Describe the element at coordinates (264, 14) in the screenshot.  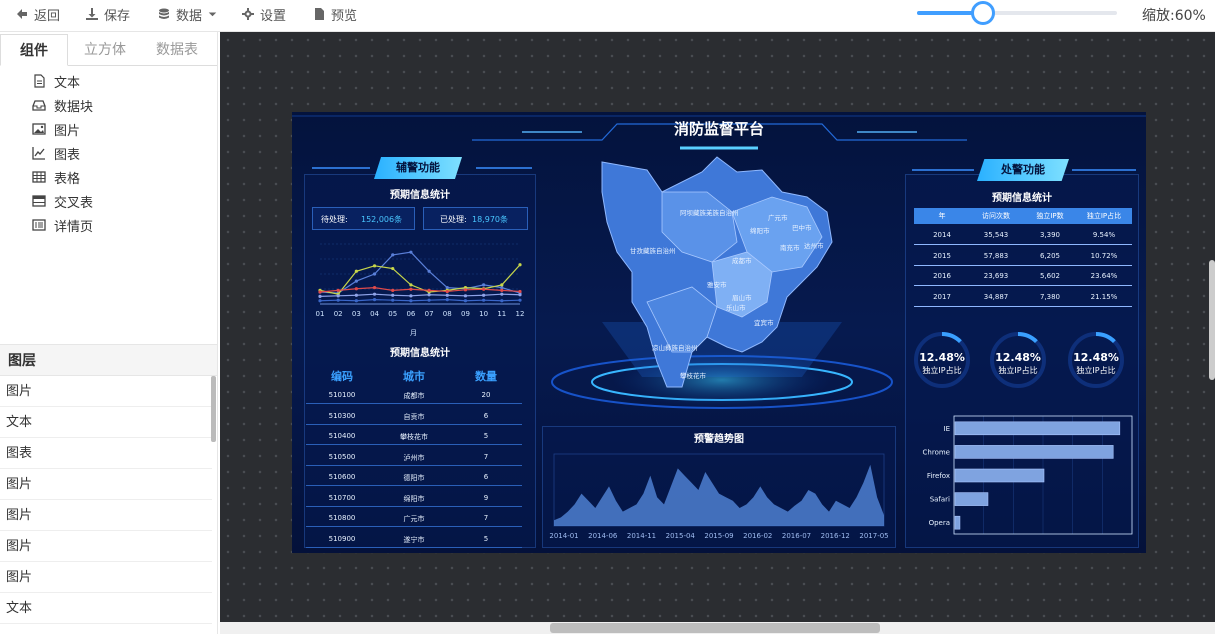
I see `settings-button: 设置` at that location.